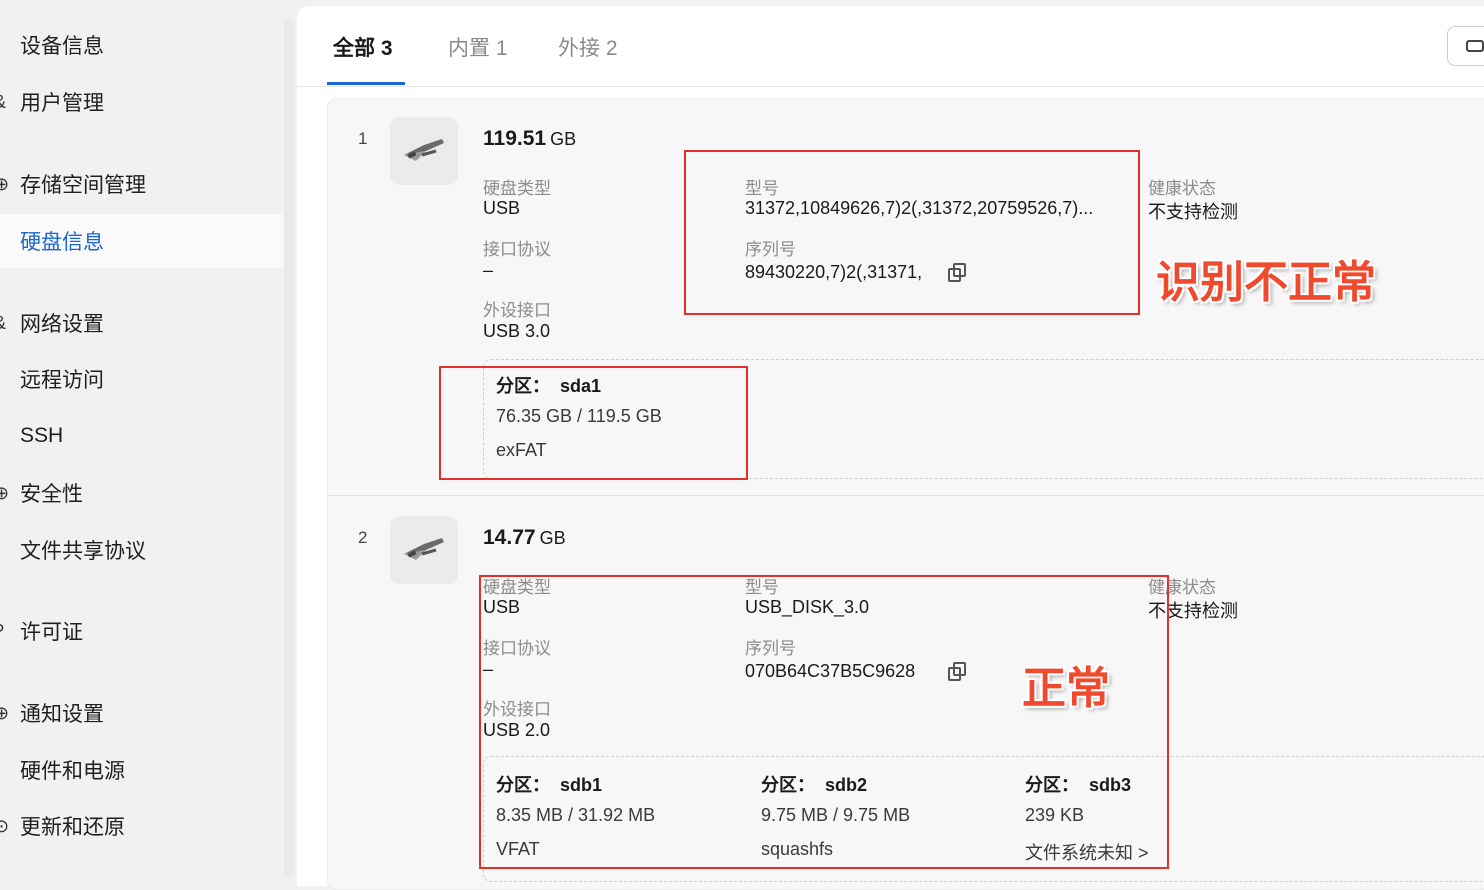  I want to click on sidebar-item-label: 安全性, so click(51, 494).